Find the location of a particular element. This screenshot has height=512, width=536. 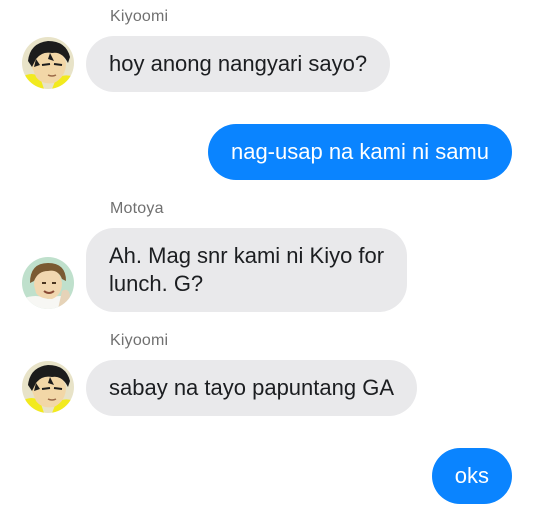

message-text: hoy anong nangyari sayo? is located at coordinates (238, 63).